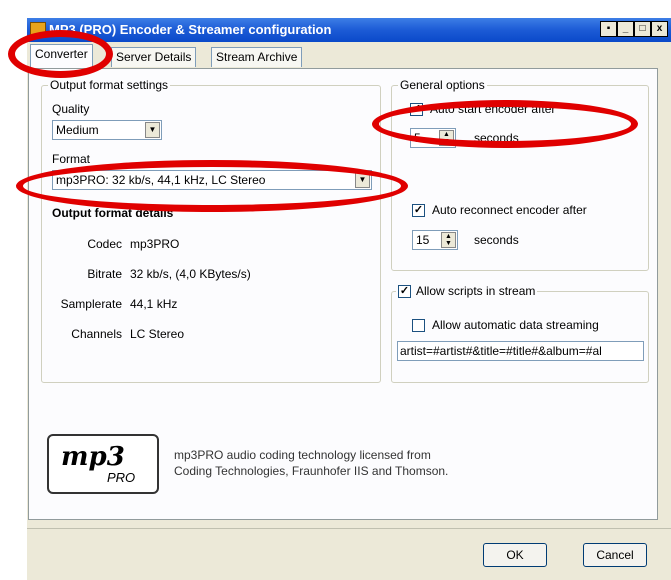  What do you see at coordinates (96, 334) in the screenshot?
I see `channels-label: Channels` at bounding box center [96, 334].